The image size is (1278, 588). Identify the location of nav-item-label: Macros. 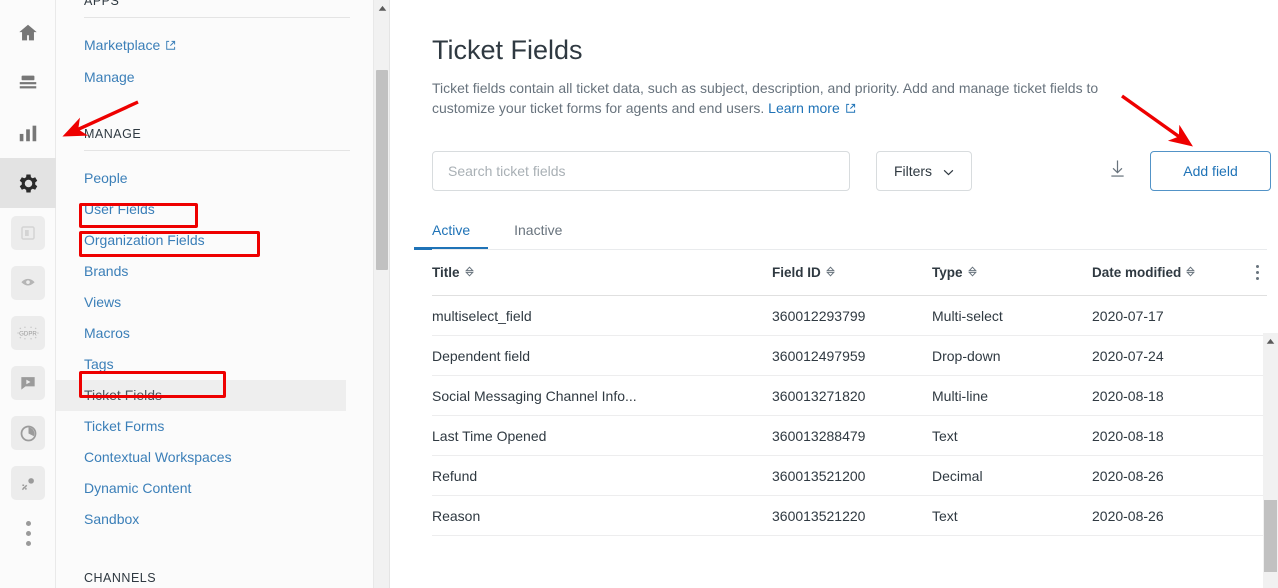
(107, 333).